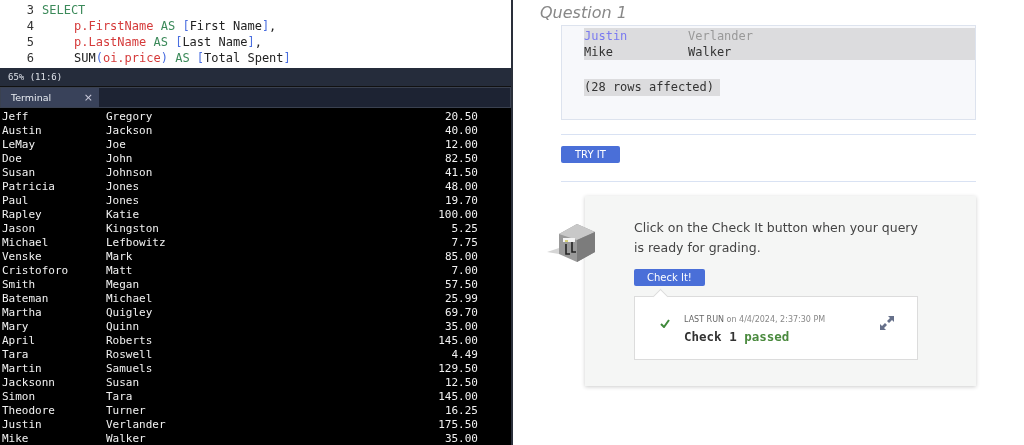  What do you see at coordinates (29, 382) in the screenshot?
I see `terminal-cell-text: Jacksonn` at bounding box center [29, 382].